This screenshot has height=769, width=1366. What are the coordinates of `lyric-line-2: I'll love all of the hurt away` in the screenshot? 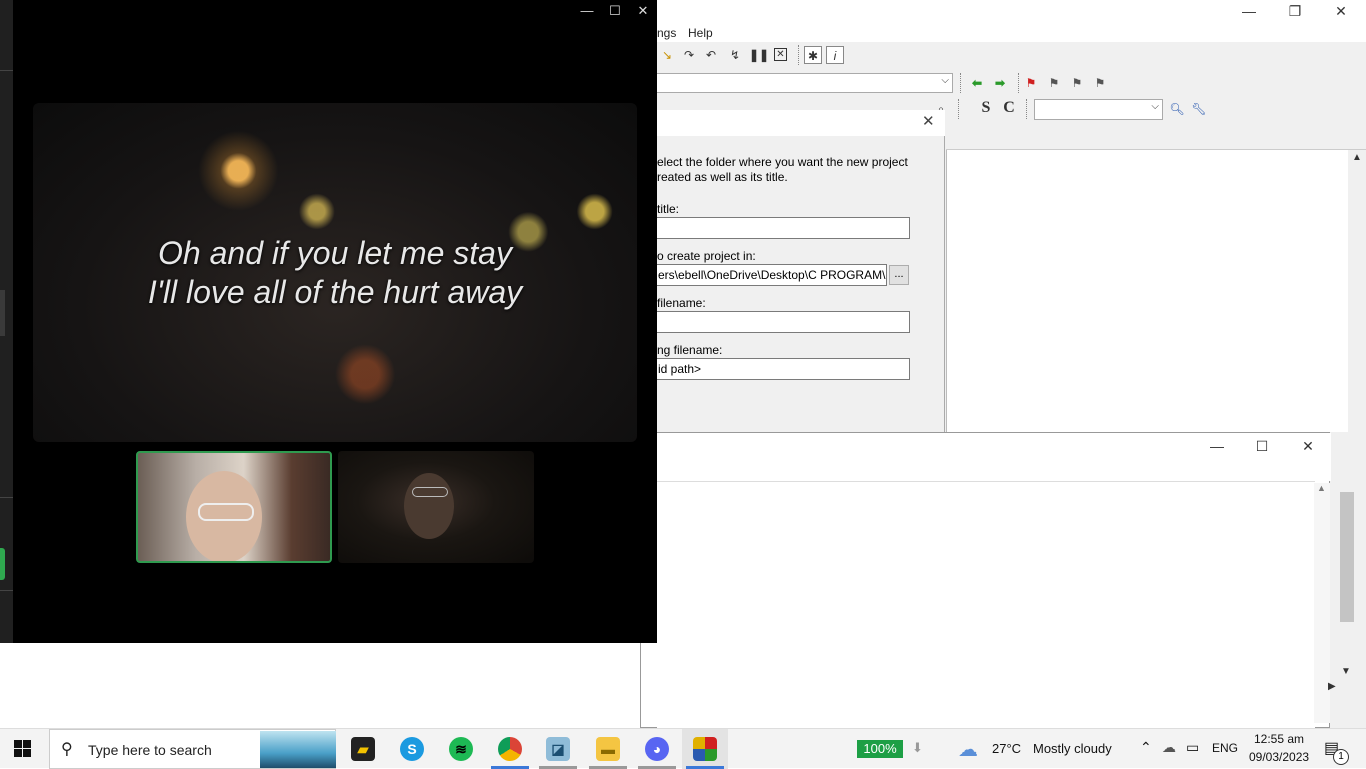 It's located at (335, 292).